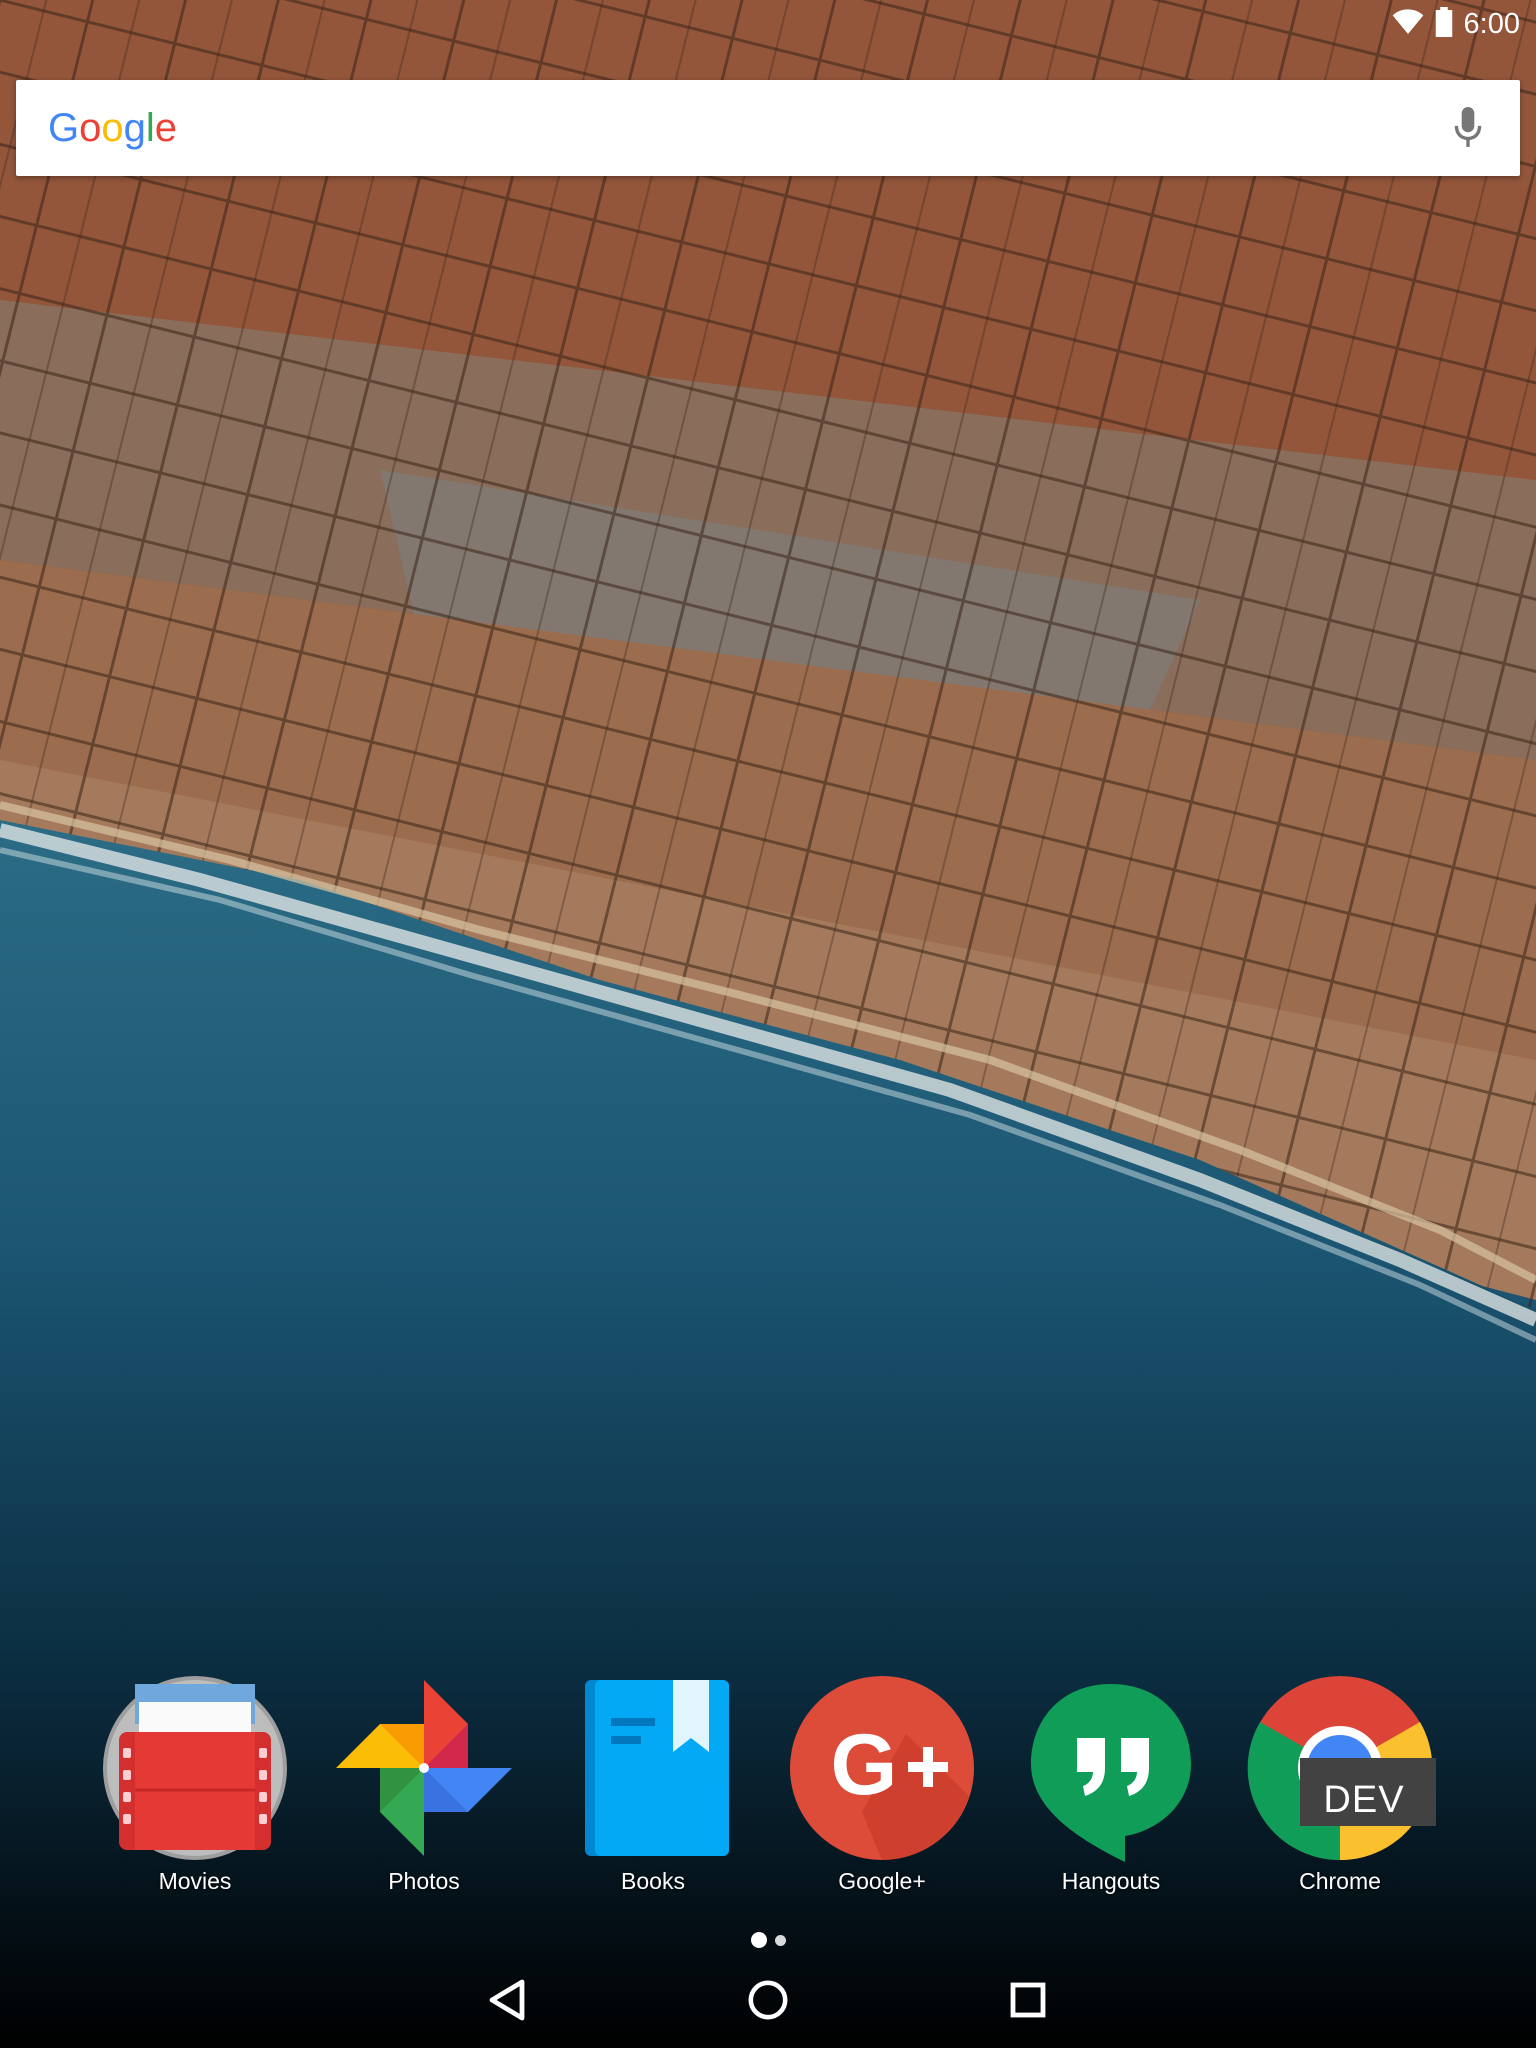  Describe the element at coordinates (1491, 23) in the screenshot. I see `status-time: 6:00` at that location.